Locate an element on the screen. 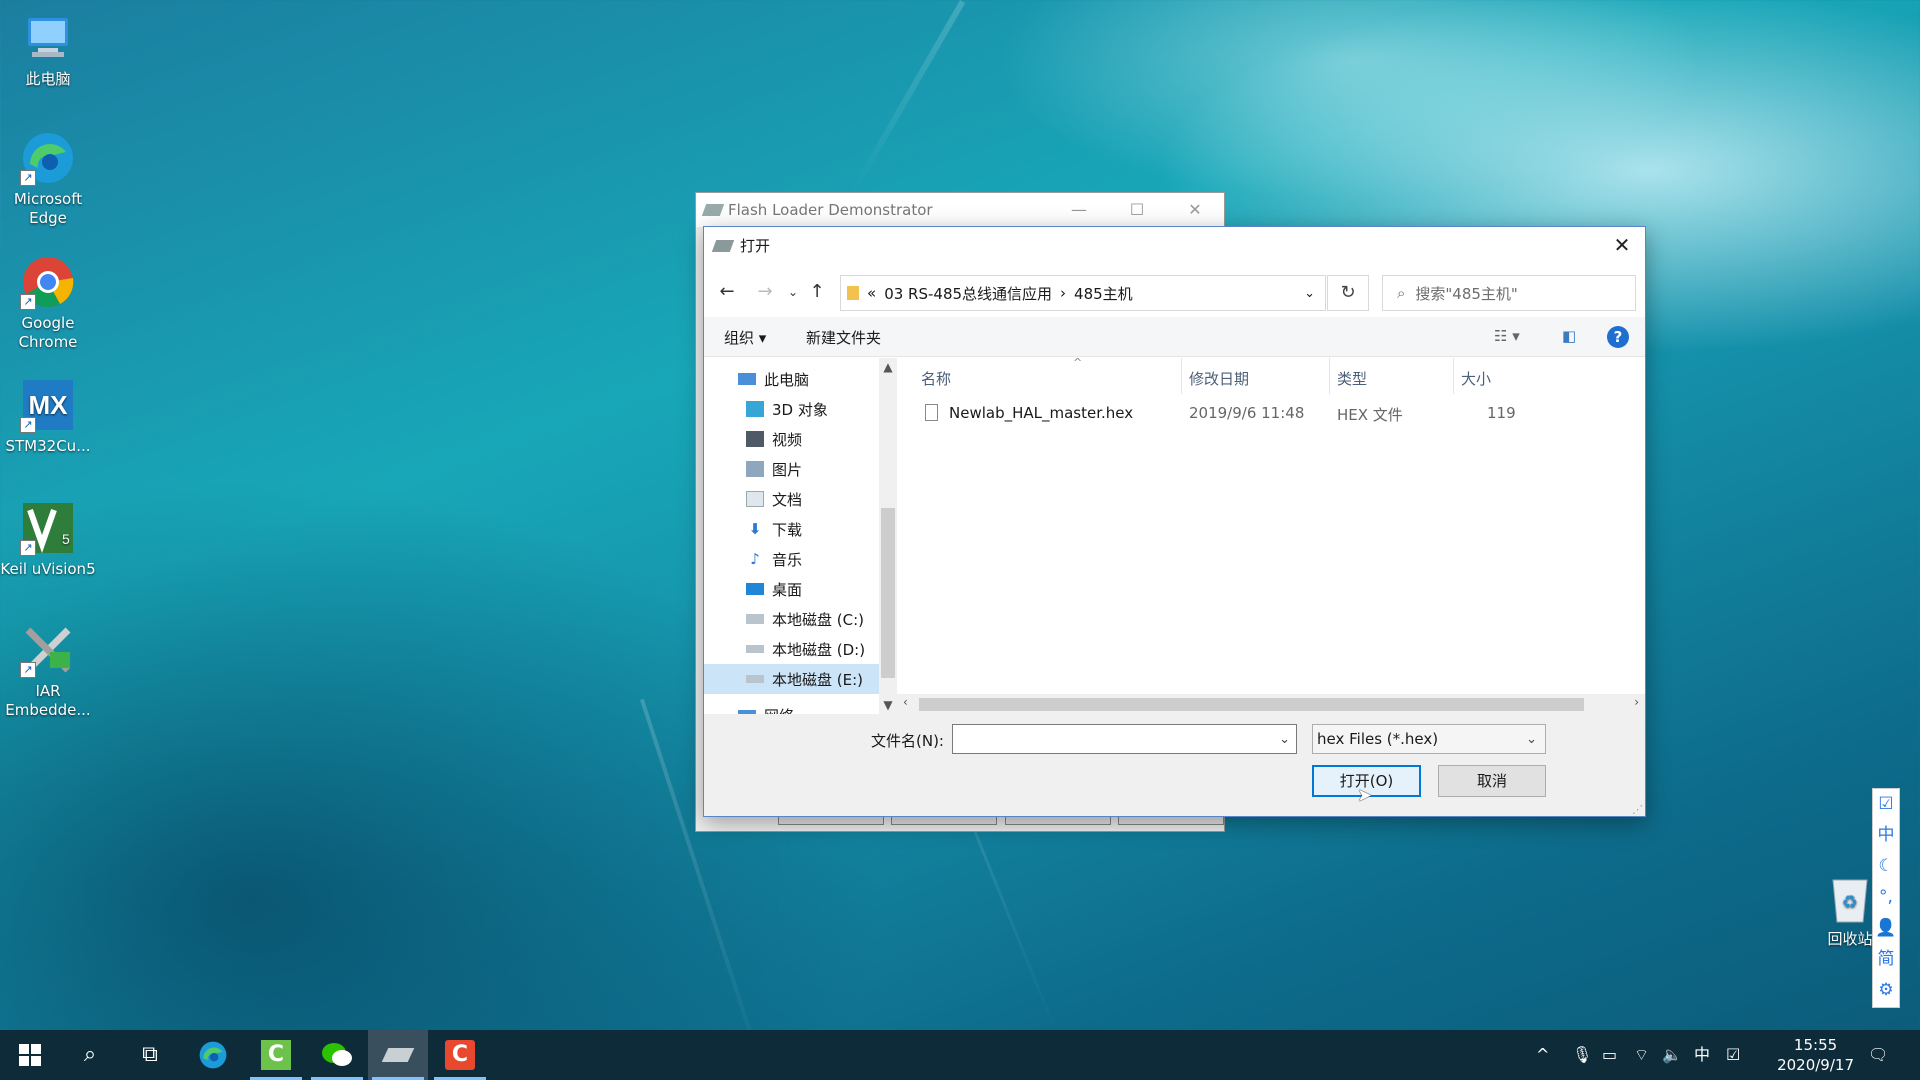  scroll-left-arrow-icon: ‹ is located at coordinates (905, 702).